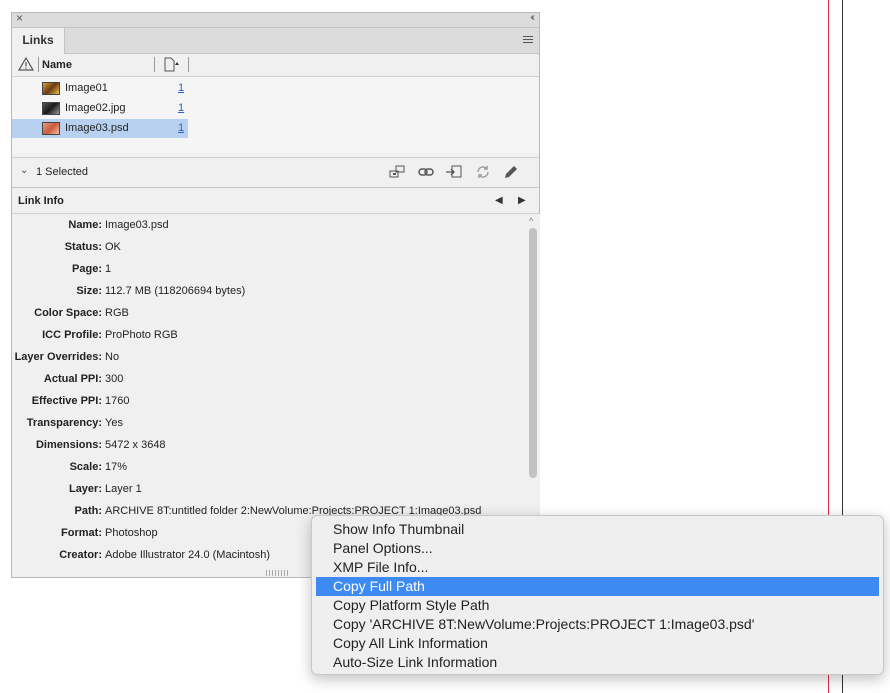 Image resolution: width=890 pixels, height=693 pixels. What do you see at coordinates (123, 489) in the screenshot?
I see `info-value: Layer 1` at bounding box center [123, 489].